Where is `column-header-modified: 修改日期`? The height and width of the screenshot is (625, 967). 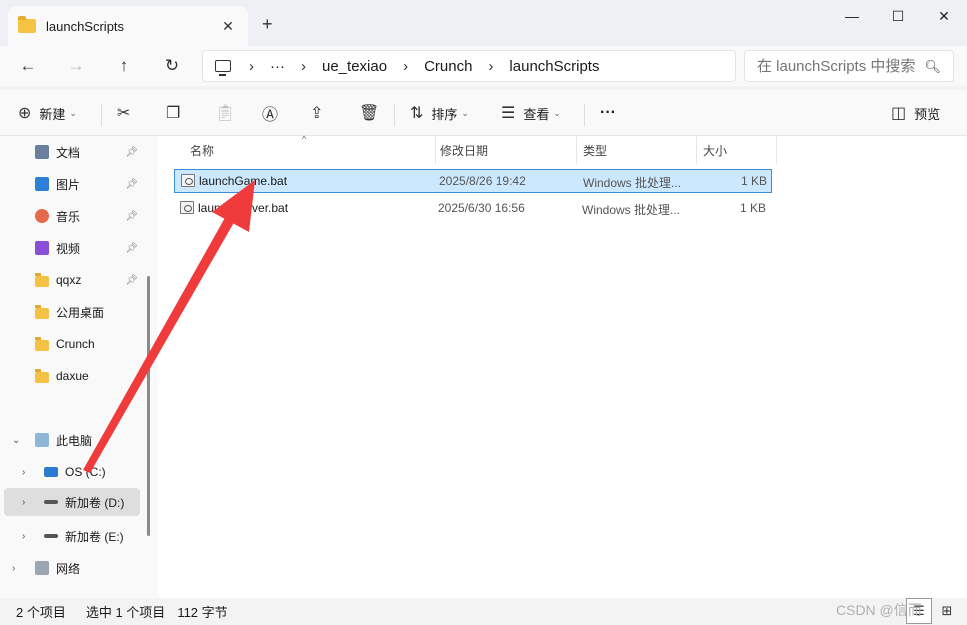
column-header-modified: 修改日期 is located at coordinates (505, 150).